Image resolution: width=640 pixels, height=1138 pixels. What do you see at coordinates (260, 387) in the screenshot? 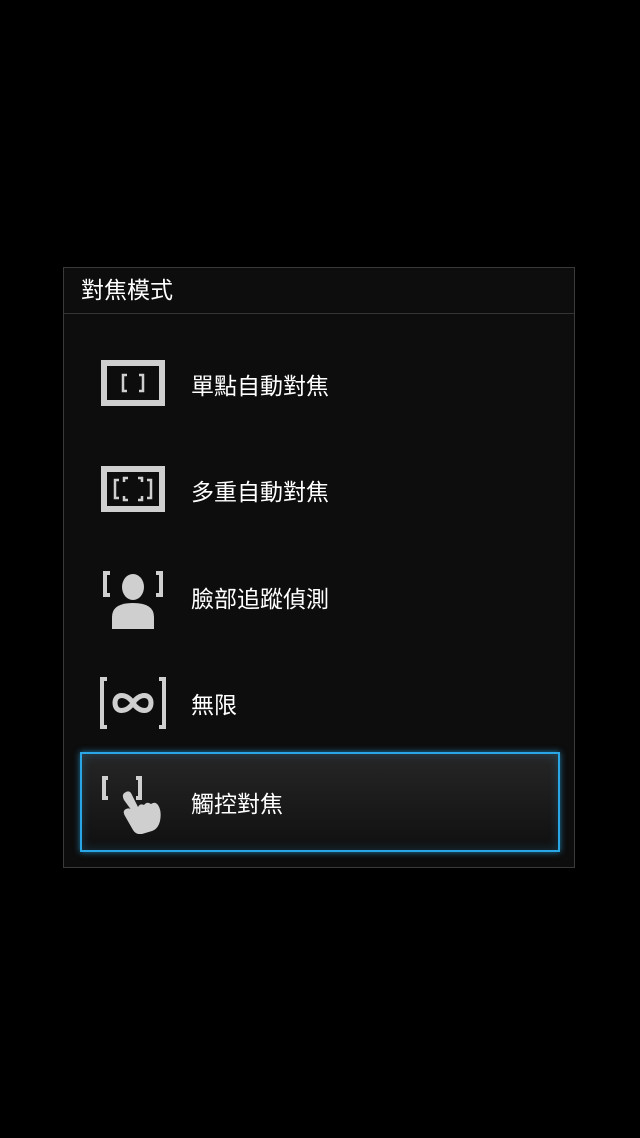
I see `option-label: 單點自動對焦` at bounding box center [260, 387].